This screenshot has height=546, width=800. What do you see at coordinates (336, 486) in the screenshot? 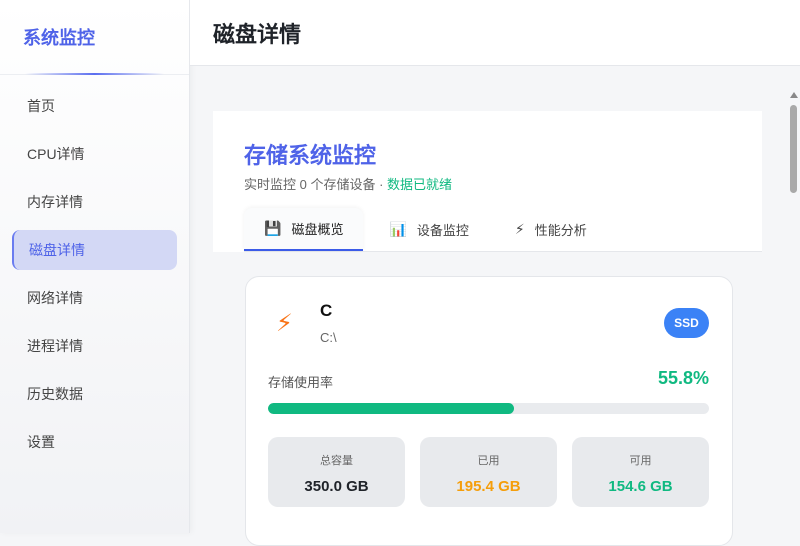
I see `stat-value: 350.0 GB` at bounding box center [336, 486].